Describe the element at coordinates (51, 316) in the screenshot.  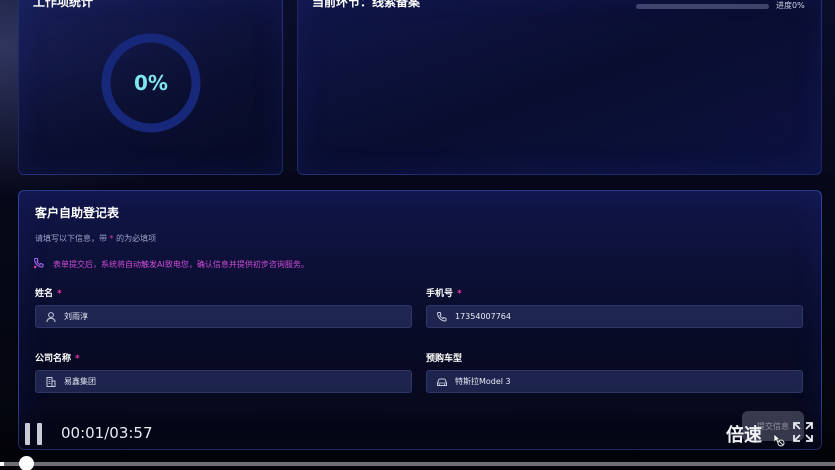
I see `user-icon` at that location.